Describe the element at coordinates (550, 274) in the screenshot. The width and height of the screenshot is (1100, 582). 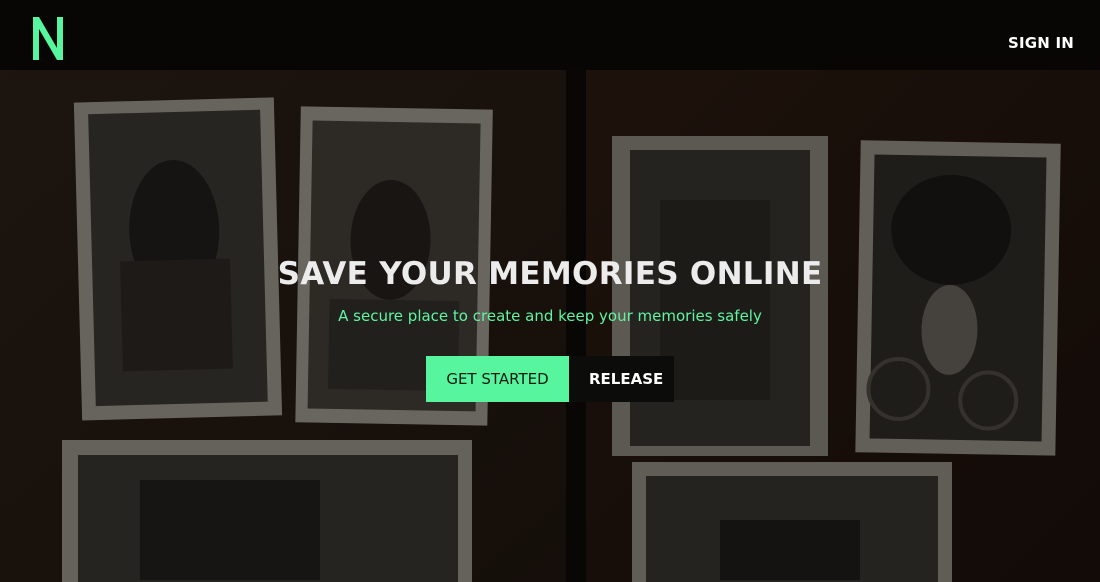
I see `hero-headline: SAVE YOUR MEMORIES ONLINE` at that location.